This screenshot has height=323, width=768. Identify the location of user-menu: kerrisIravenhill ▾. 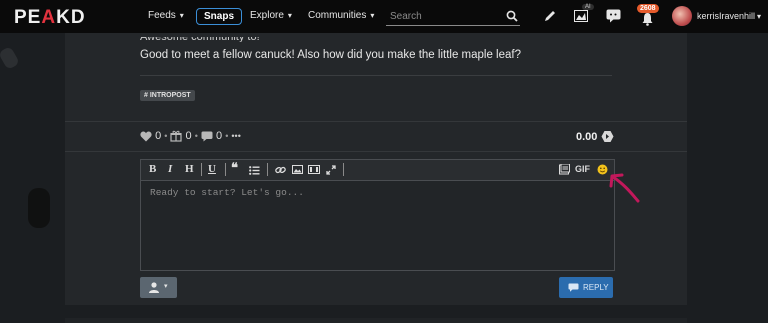
(729, 16).